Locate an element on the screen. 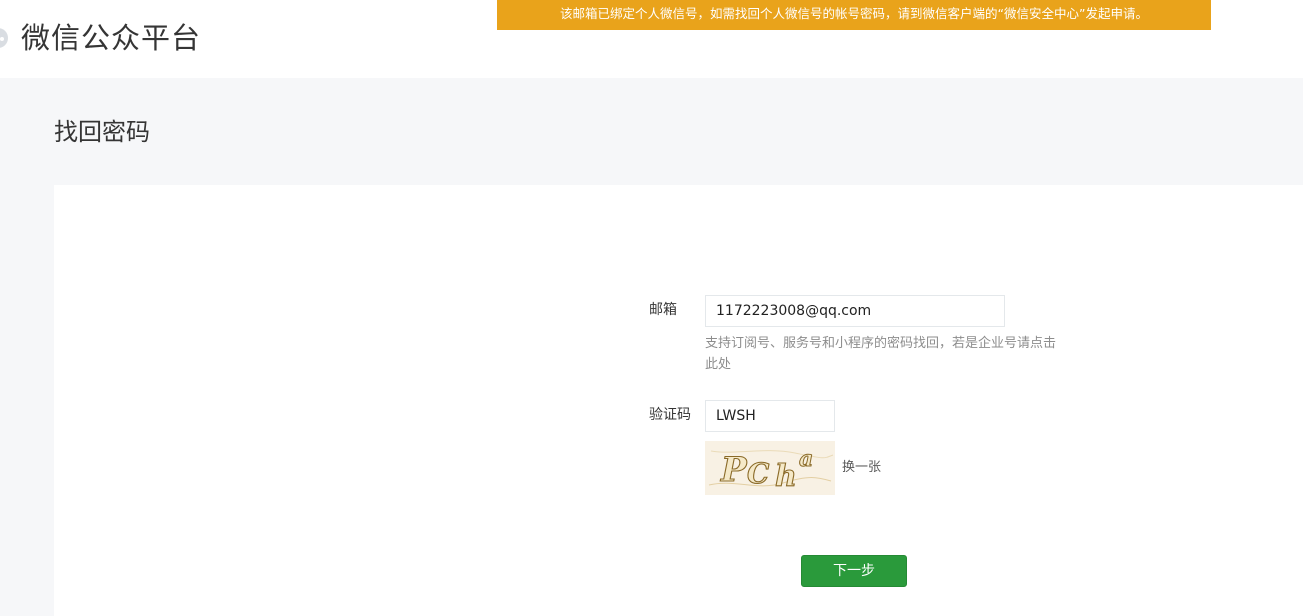  next-step-button: 下一步 is located at coordinates (854, 571).